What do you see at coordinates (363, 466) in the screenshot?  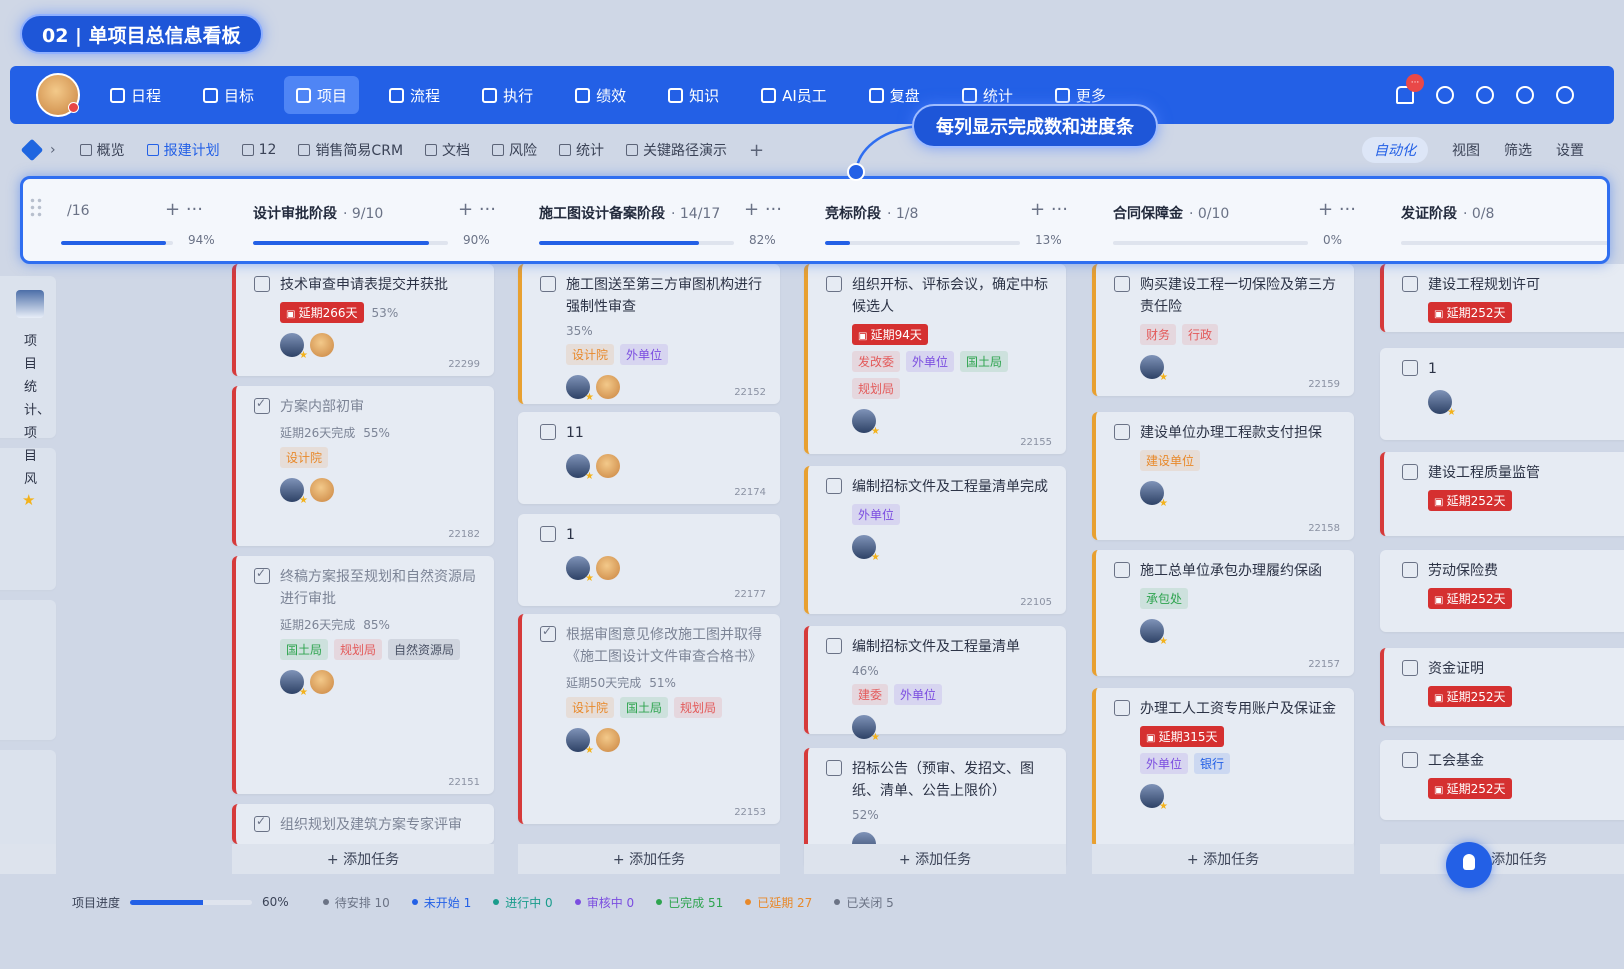 I see `task-card: 方案内部初审延期26天完成 55% 设计院 22182` at bounding box center [363, 466].